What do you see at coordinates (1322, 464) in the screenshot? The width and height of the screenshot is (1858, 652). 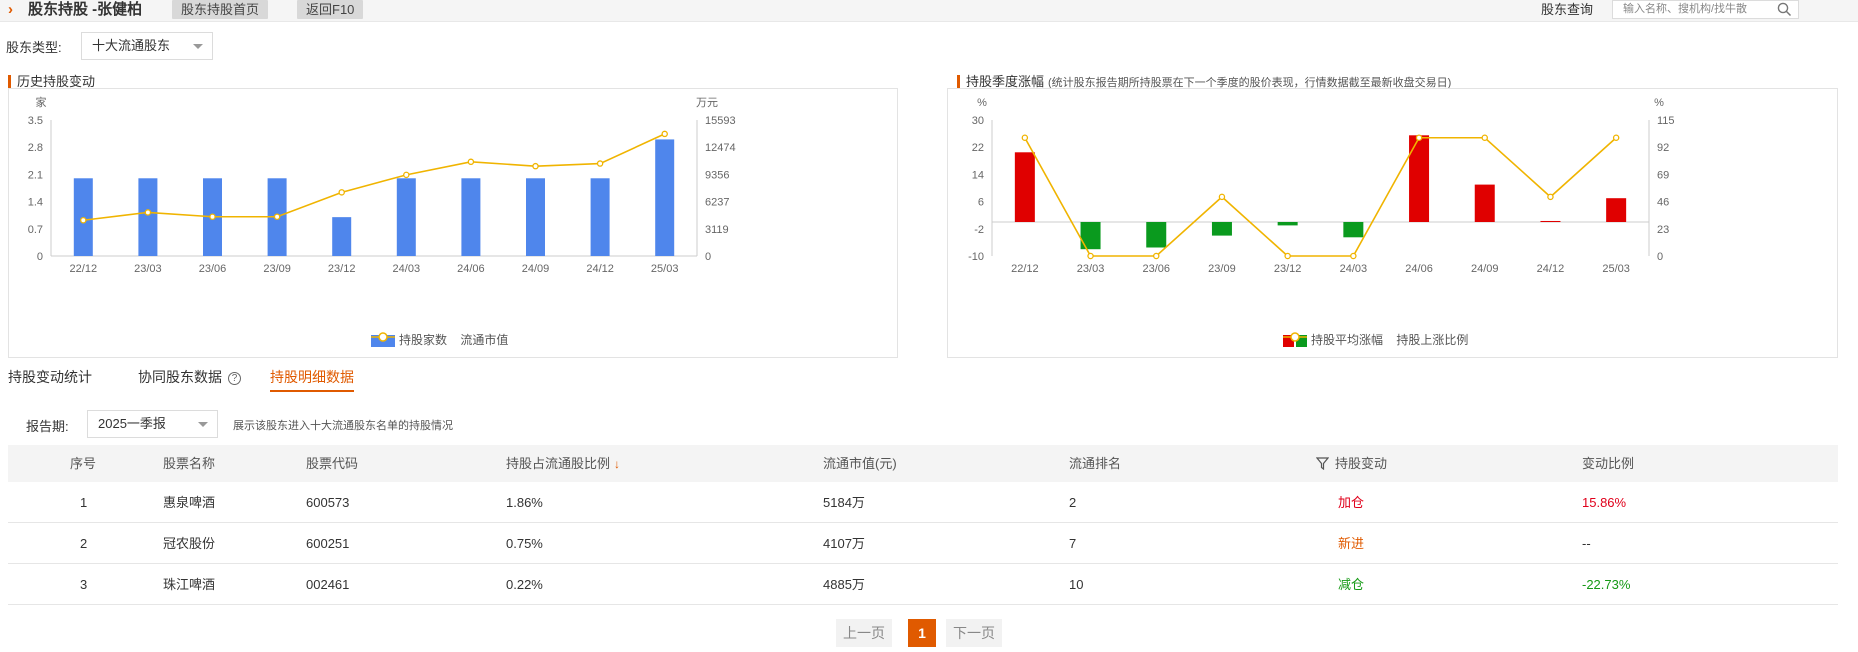 I see `filter-icon` at bounding box center [1322, 464].